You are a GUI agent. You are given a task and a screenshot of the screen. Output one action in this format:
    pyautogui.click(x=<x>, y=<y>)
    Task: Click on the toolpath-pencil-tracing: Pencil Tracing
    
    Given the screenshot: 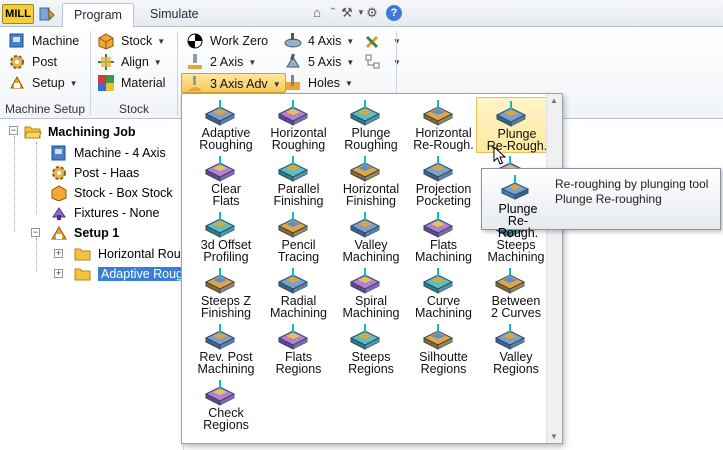 What is the action you would take?
    pyautogui.click(x=295, y=237)
    